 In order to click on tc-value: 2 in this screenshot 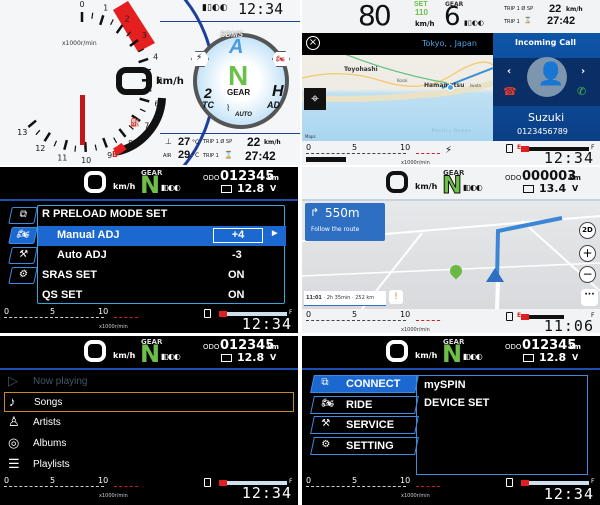, I will do `click(208, 93)`.